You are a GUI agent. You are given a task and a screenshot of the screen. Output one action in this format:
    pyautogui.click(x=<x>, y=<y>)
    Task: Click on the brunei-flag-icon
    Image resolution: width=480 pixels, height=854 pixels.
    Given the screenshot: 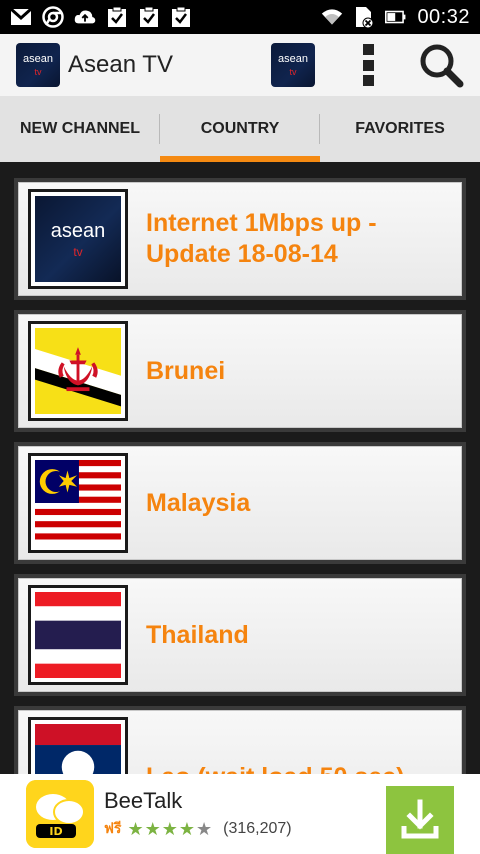 What is the action you would take?
    pyautogui.click(x=78, y=371)
    